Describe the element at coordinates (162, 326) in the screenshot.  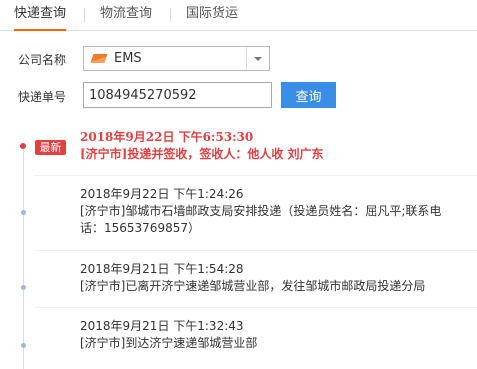
I see `entry-time: 2018年9月21日 下午1:32:43` at that location.